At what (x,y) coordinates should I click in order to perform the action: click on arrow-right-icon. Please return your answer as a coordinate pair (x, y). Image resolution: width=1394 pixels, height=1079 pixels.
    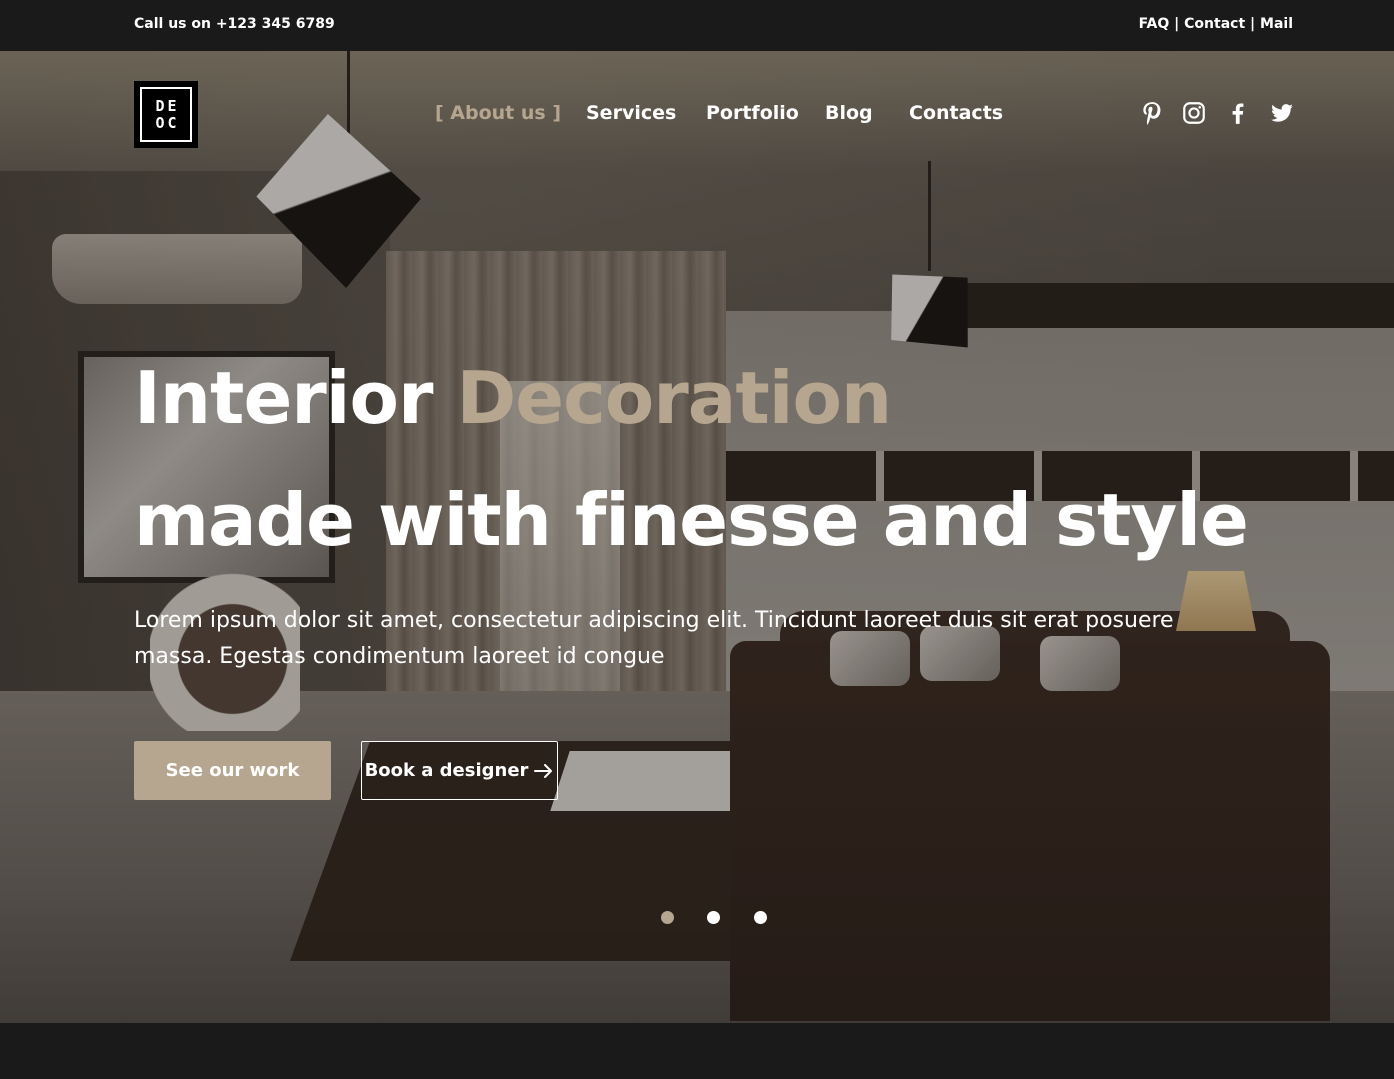
    Looking at the image, I should click on (544, 770).